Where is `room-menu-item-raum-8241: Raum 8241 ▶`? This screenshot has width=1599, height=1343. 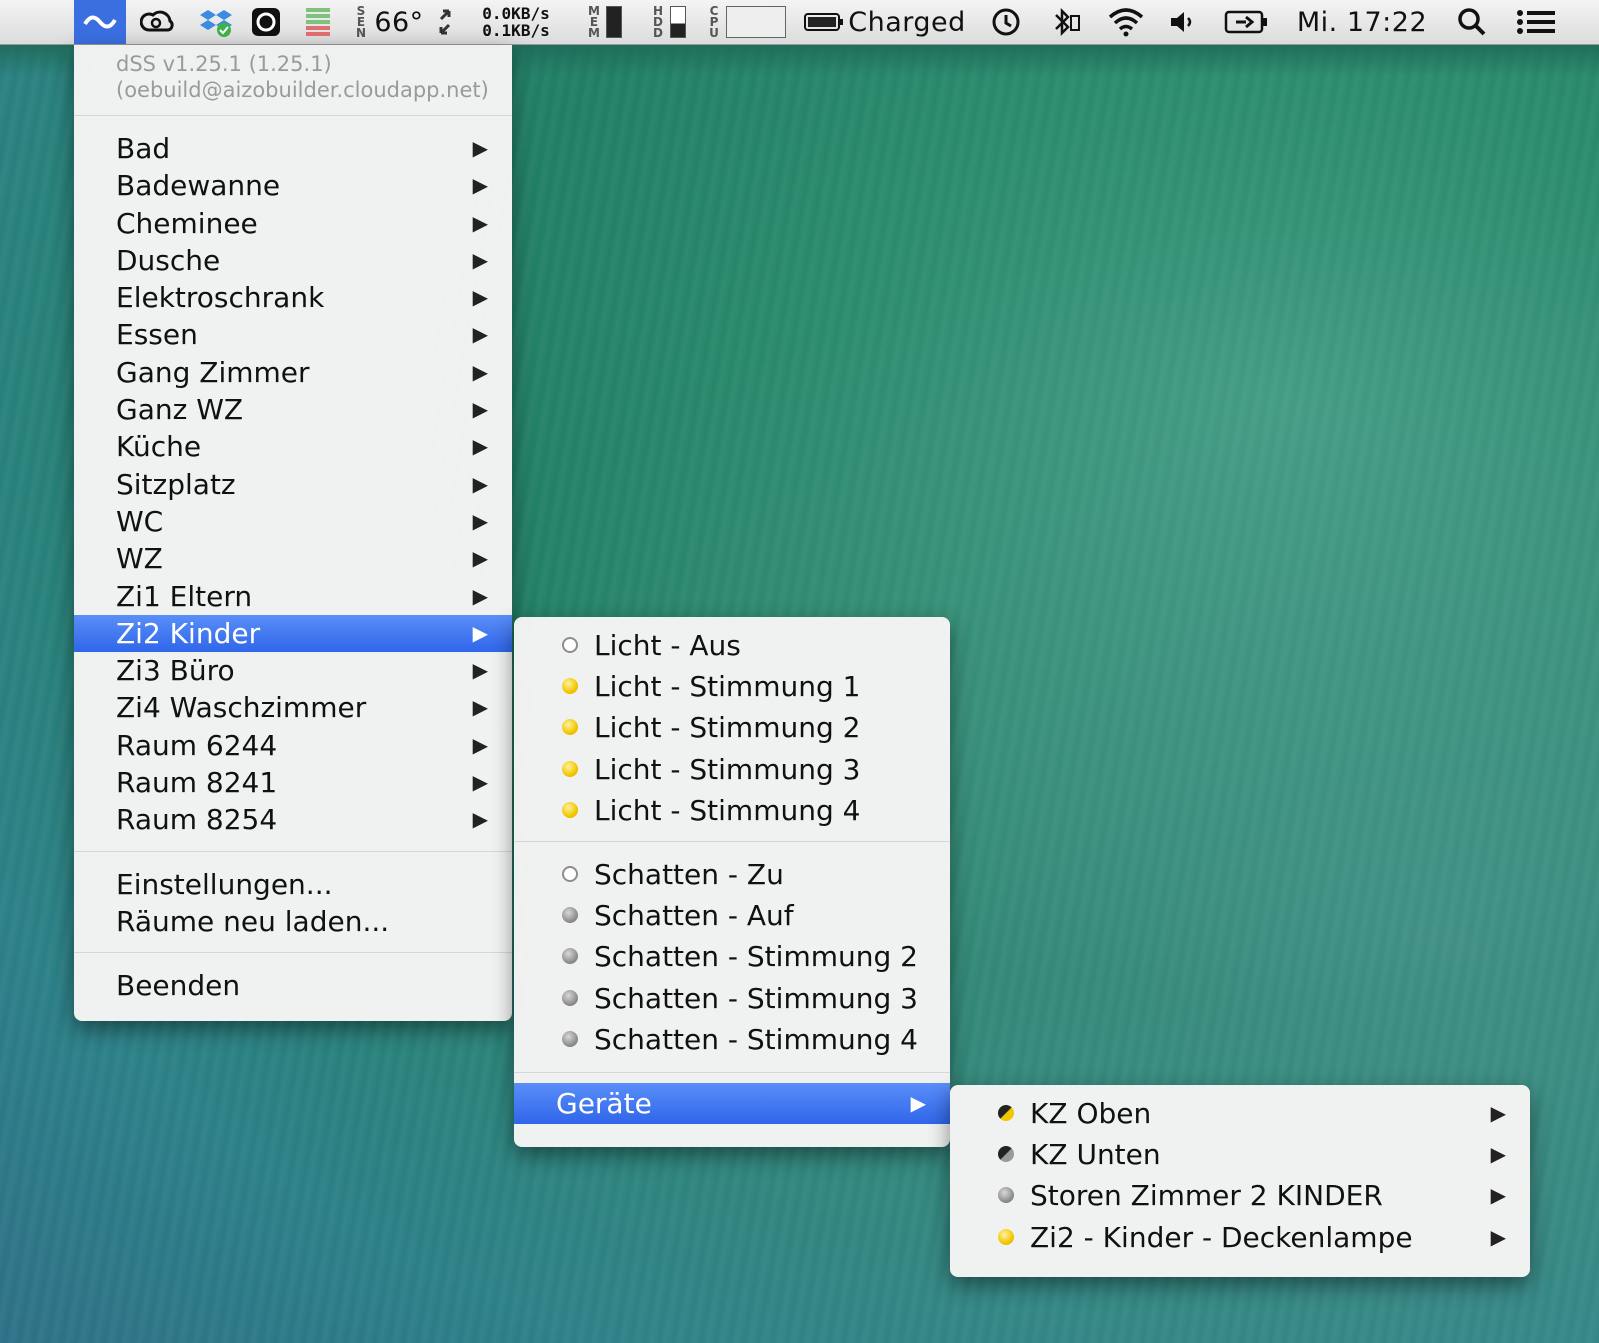 room-menu-item-raum-8241: Raum 8241 ▶ is located at coordinates (293, 782).